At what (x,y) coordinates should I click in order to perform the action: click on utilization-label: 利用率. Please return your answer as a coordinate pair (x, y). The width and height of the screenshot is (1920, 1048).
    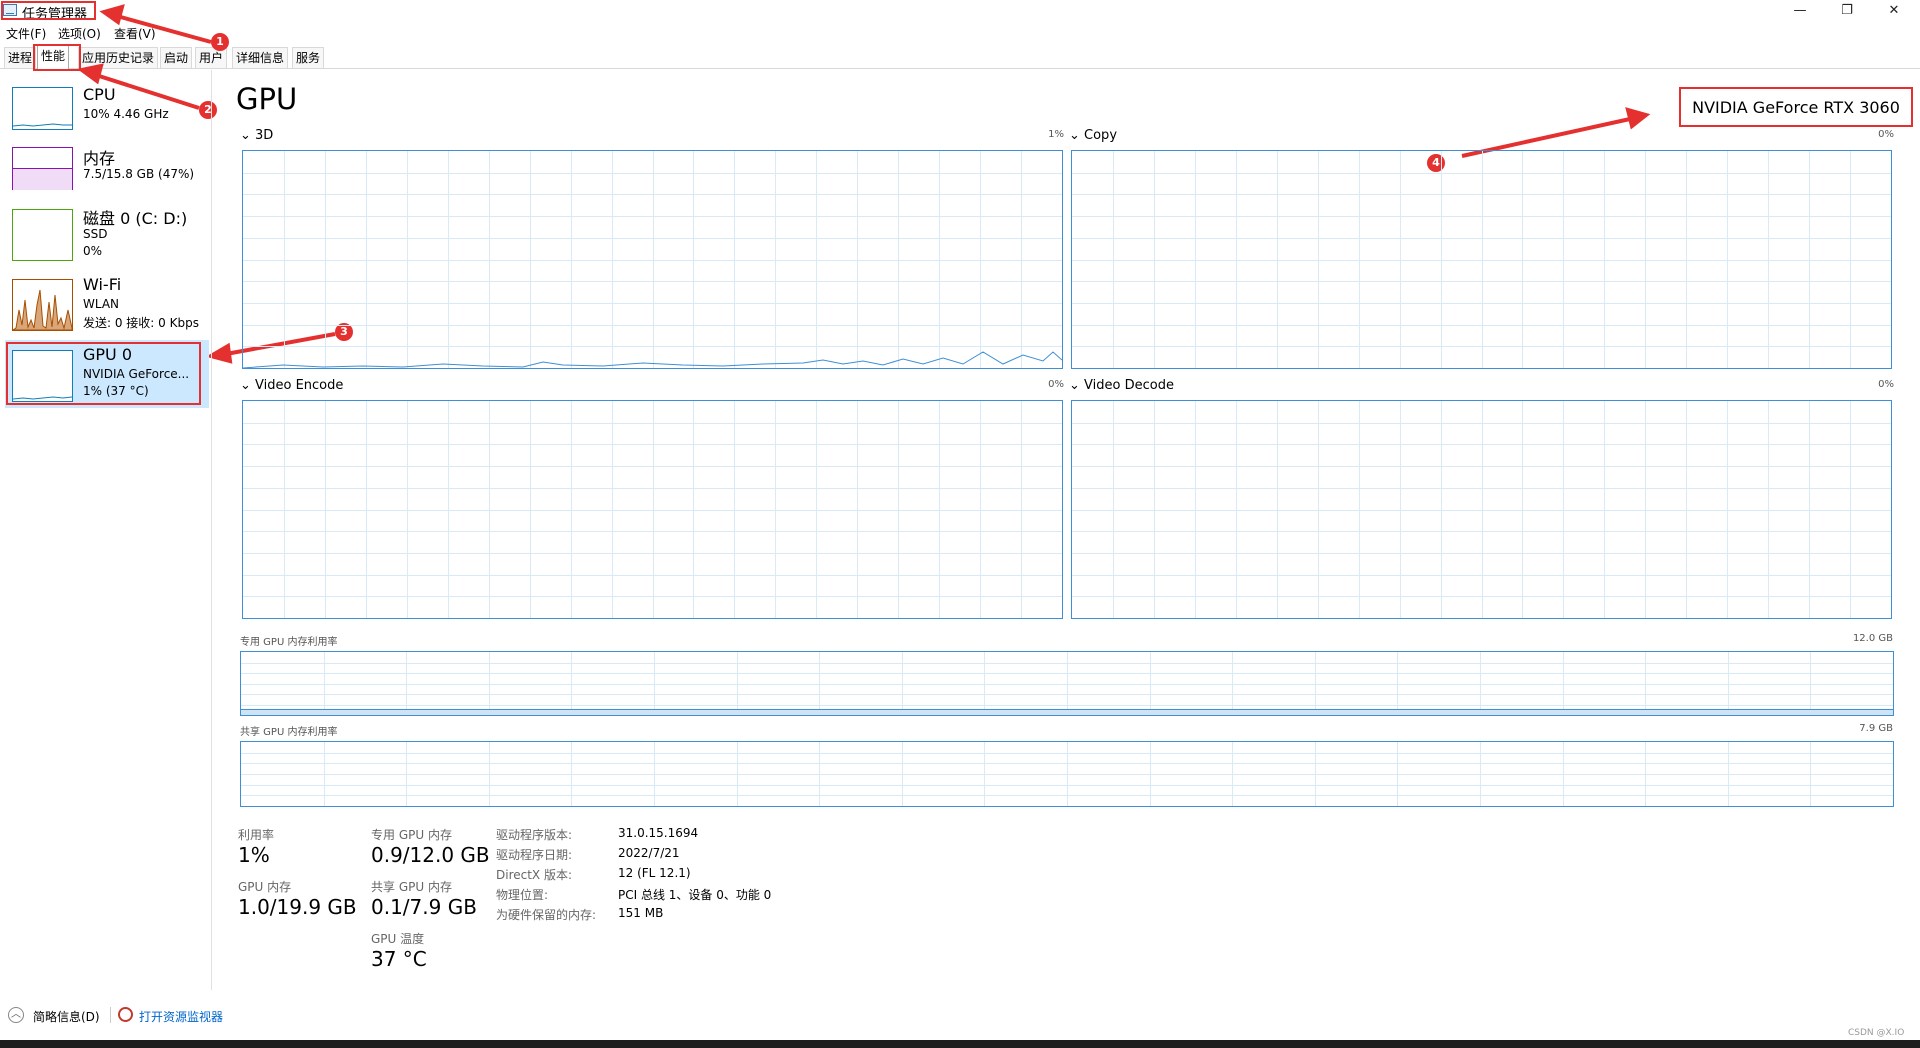
    Looking at the image, I should click on (256, 835).